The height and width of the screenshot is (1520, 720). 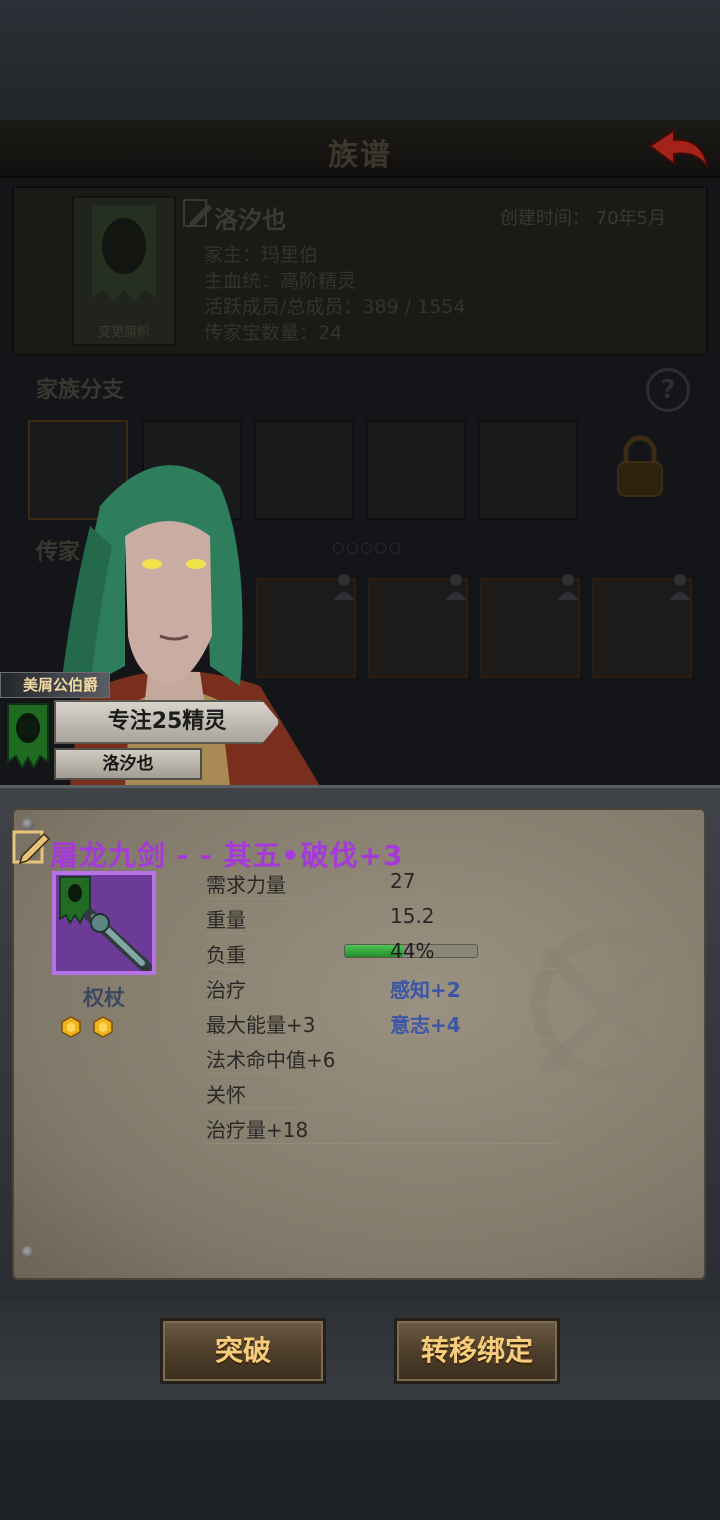 I want to click on stat-value: 感知+2, so click(x=425, y=990).